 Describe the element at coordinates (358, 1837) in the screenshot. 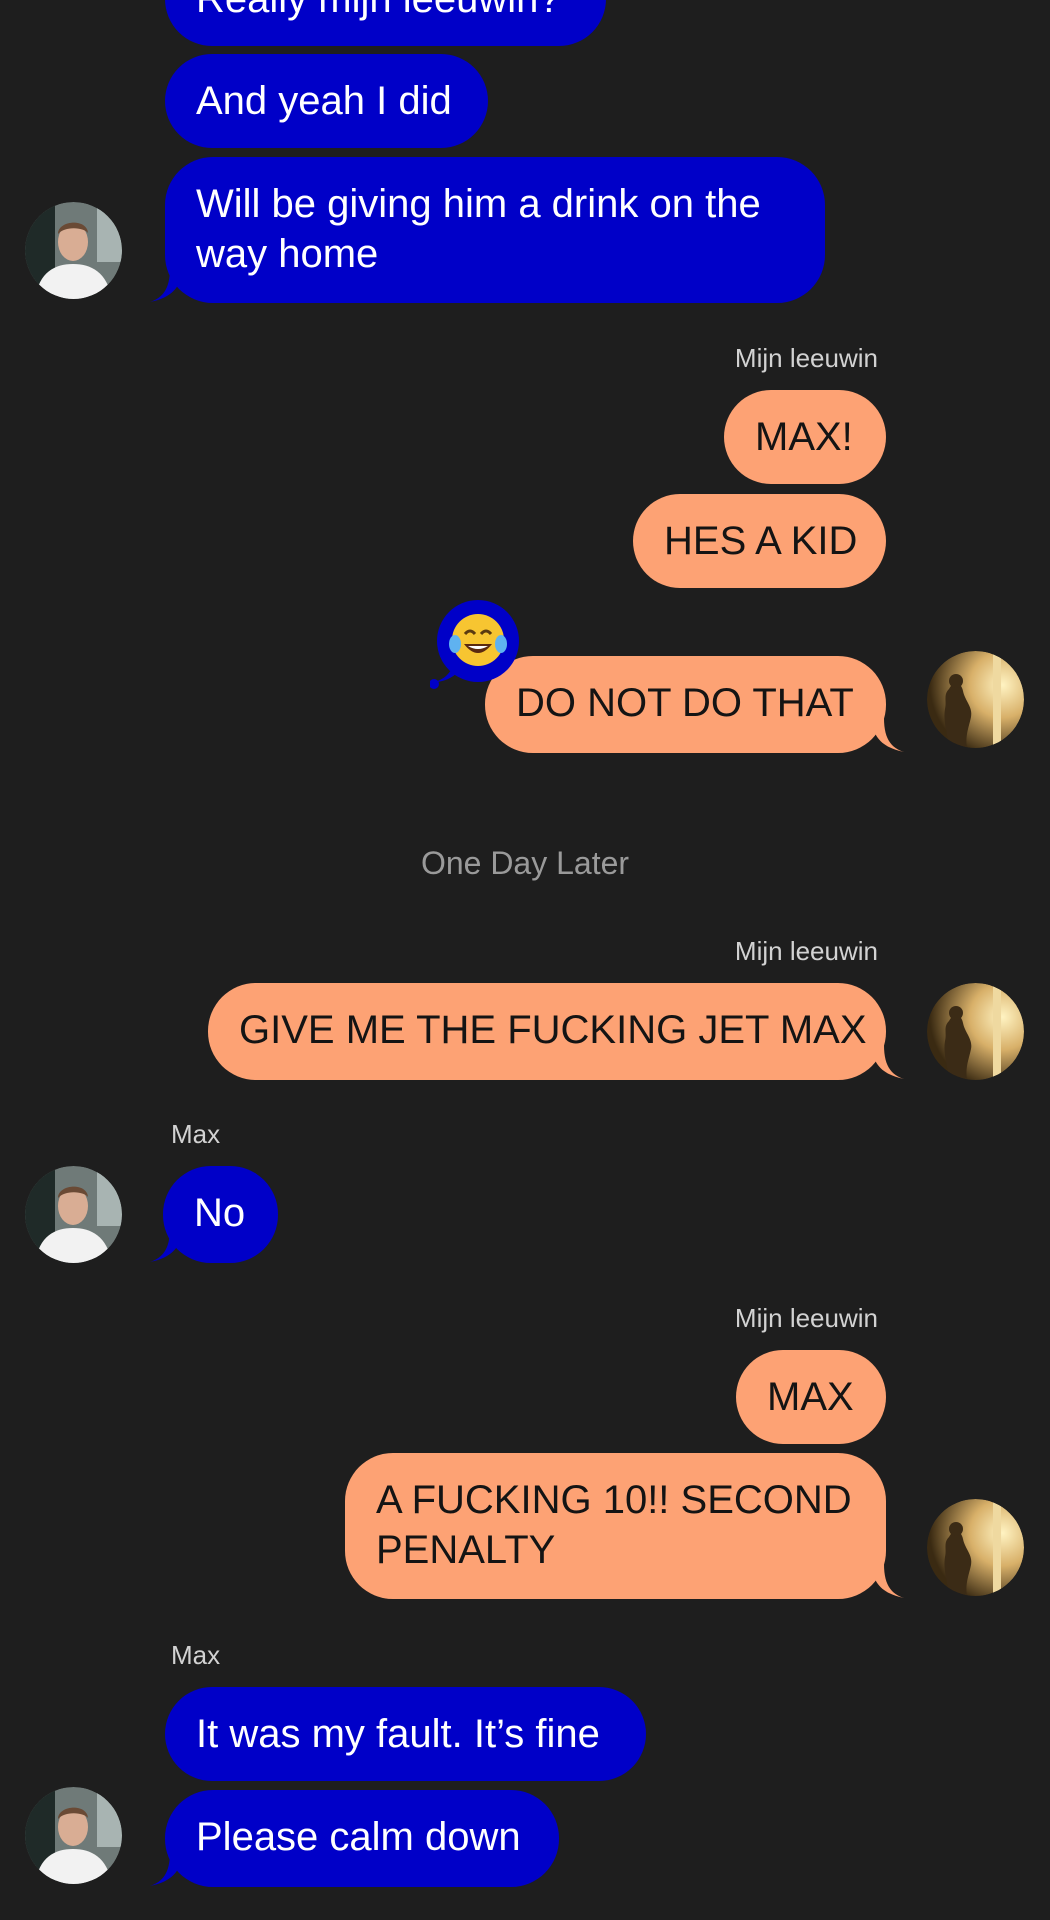

I see `message-text: Please calm down` at that location.